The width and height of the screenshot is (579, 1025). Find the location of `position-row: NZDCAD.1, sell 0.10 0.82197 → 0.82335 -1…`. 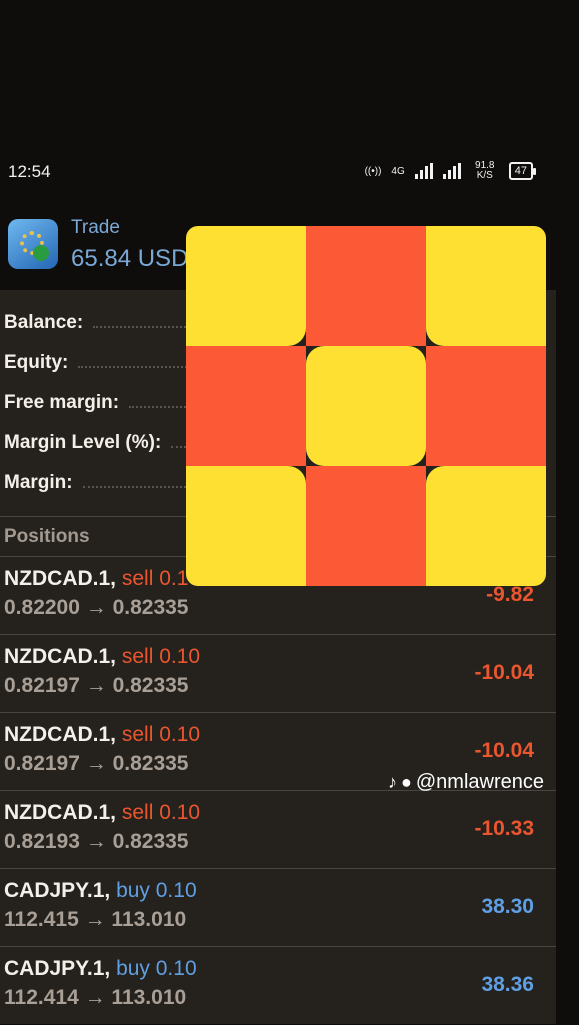

position-row: NZDCAD.1, sell 0.10 0.82197 → 0.82335 -1… is located at coordinates (278, 673).